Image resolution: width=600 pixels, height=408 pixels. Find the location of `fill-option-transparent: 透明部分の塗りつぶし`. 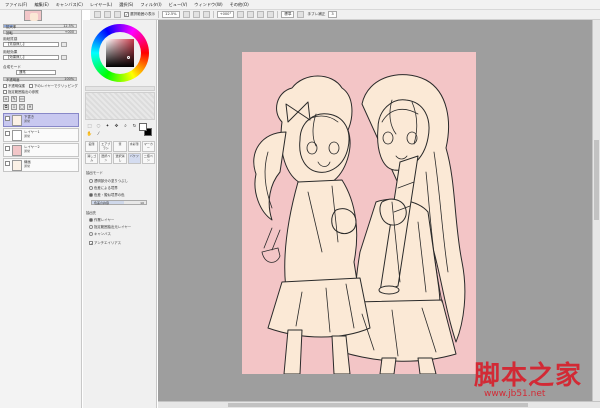

fill-option-transparent: 透明部分の塗りつぶし is located at coordinates (108, 180).